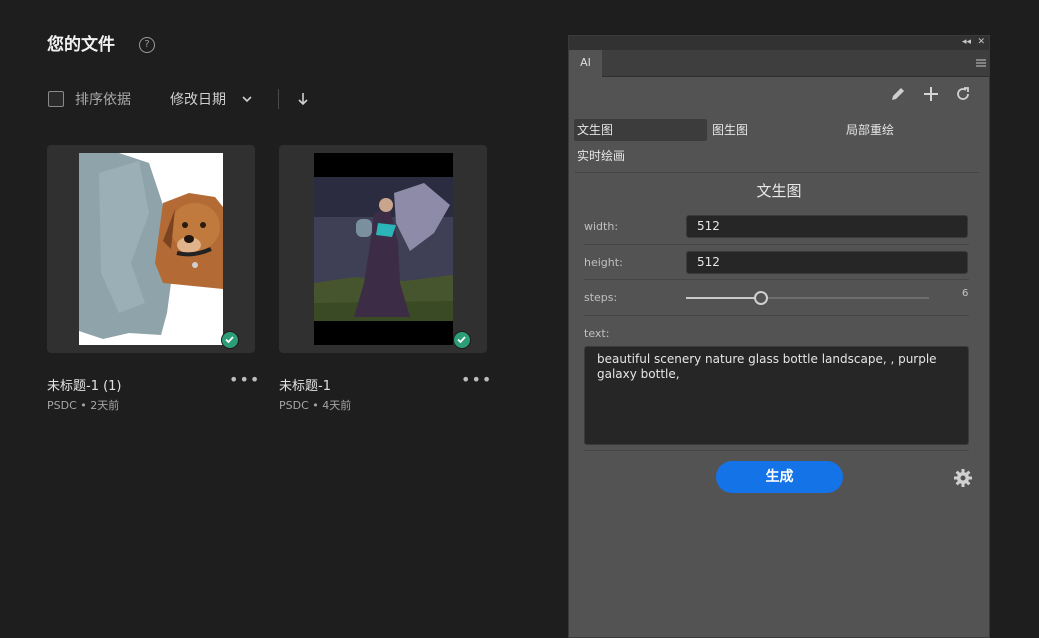 The image size is (1039, 638). I want to click on gear-icon, so click(963, 478).